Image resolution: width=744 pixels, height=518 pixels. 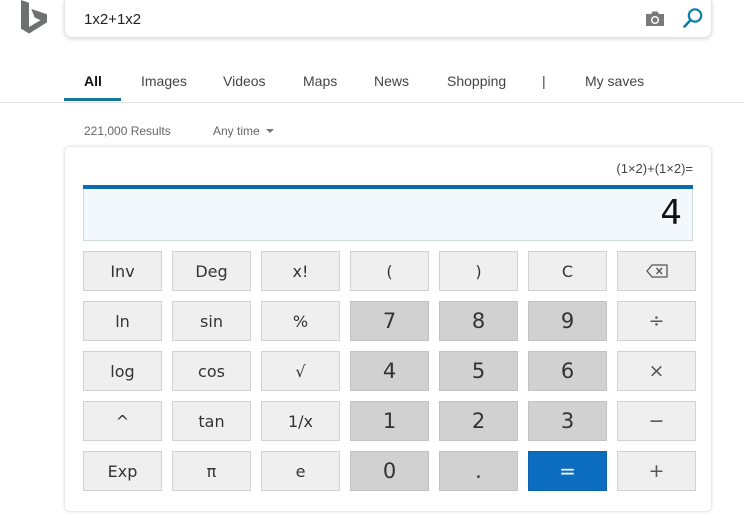 I want to click on key-sqrt: √, so click(x=300, y=371).